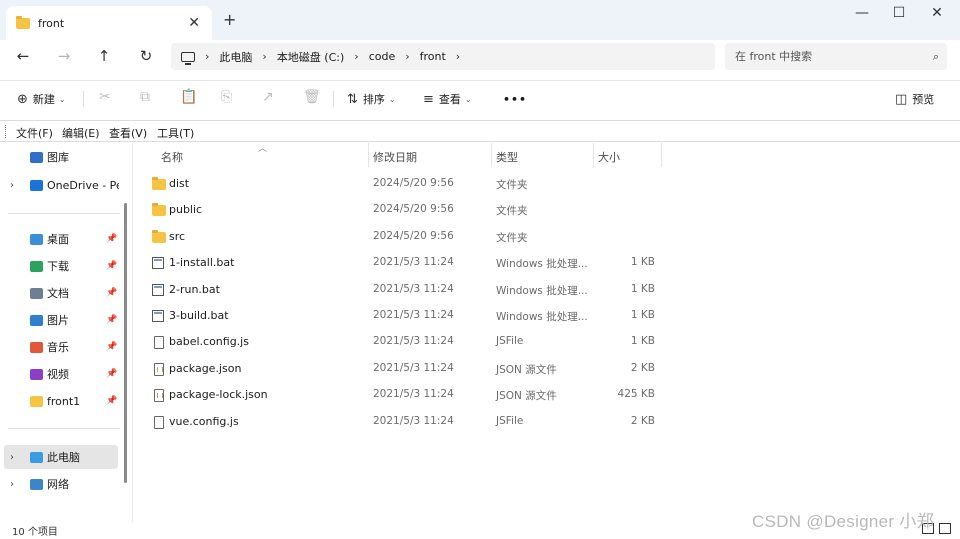 The height and width of the screenshot is (539, 960). Describe the element at coordinates (945, 528) in the screenshot. I see `tiles-view-button` at that location.